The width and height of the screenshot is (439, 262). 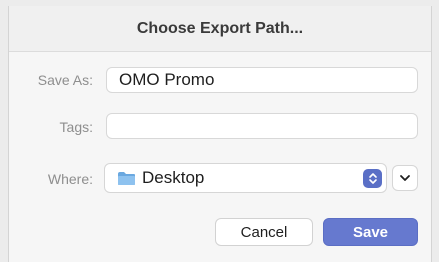 I want to click on where-label: Where:, so click(x=70, y=179).